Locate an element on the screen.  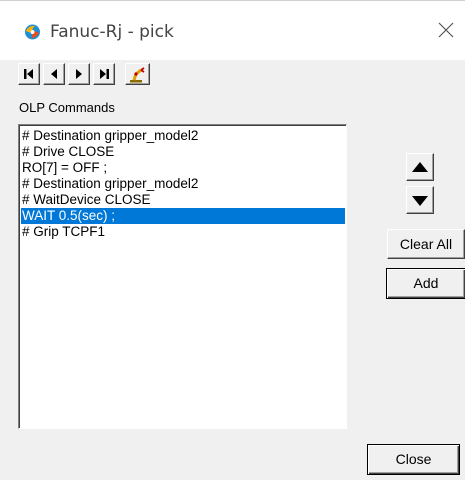
up-arrow-icon is located at coordinates (420, 167).